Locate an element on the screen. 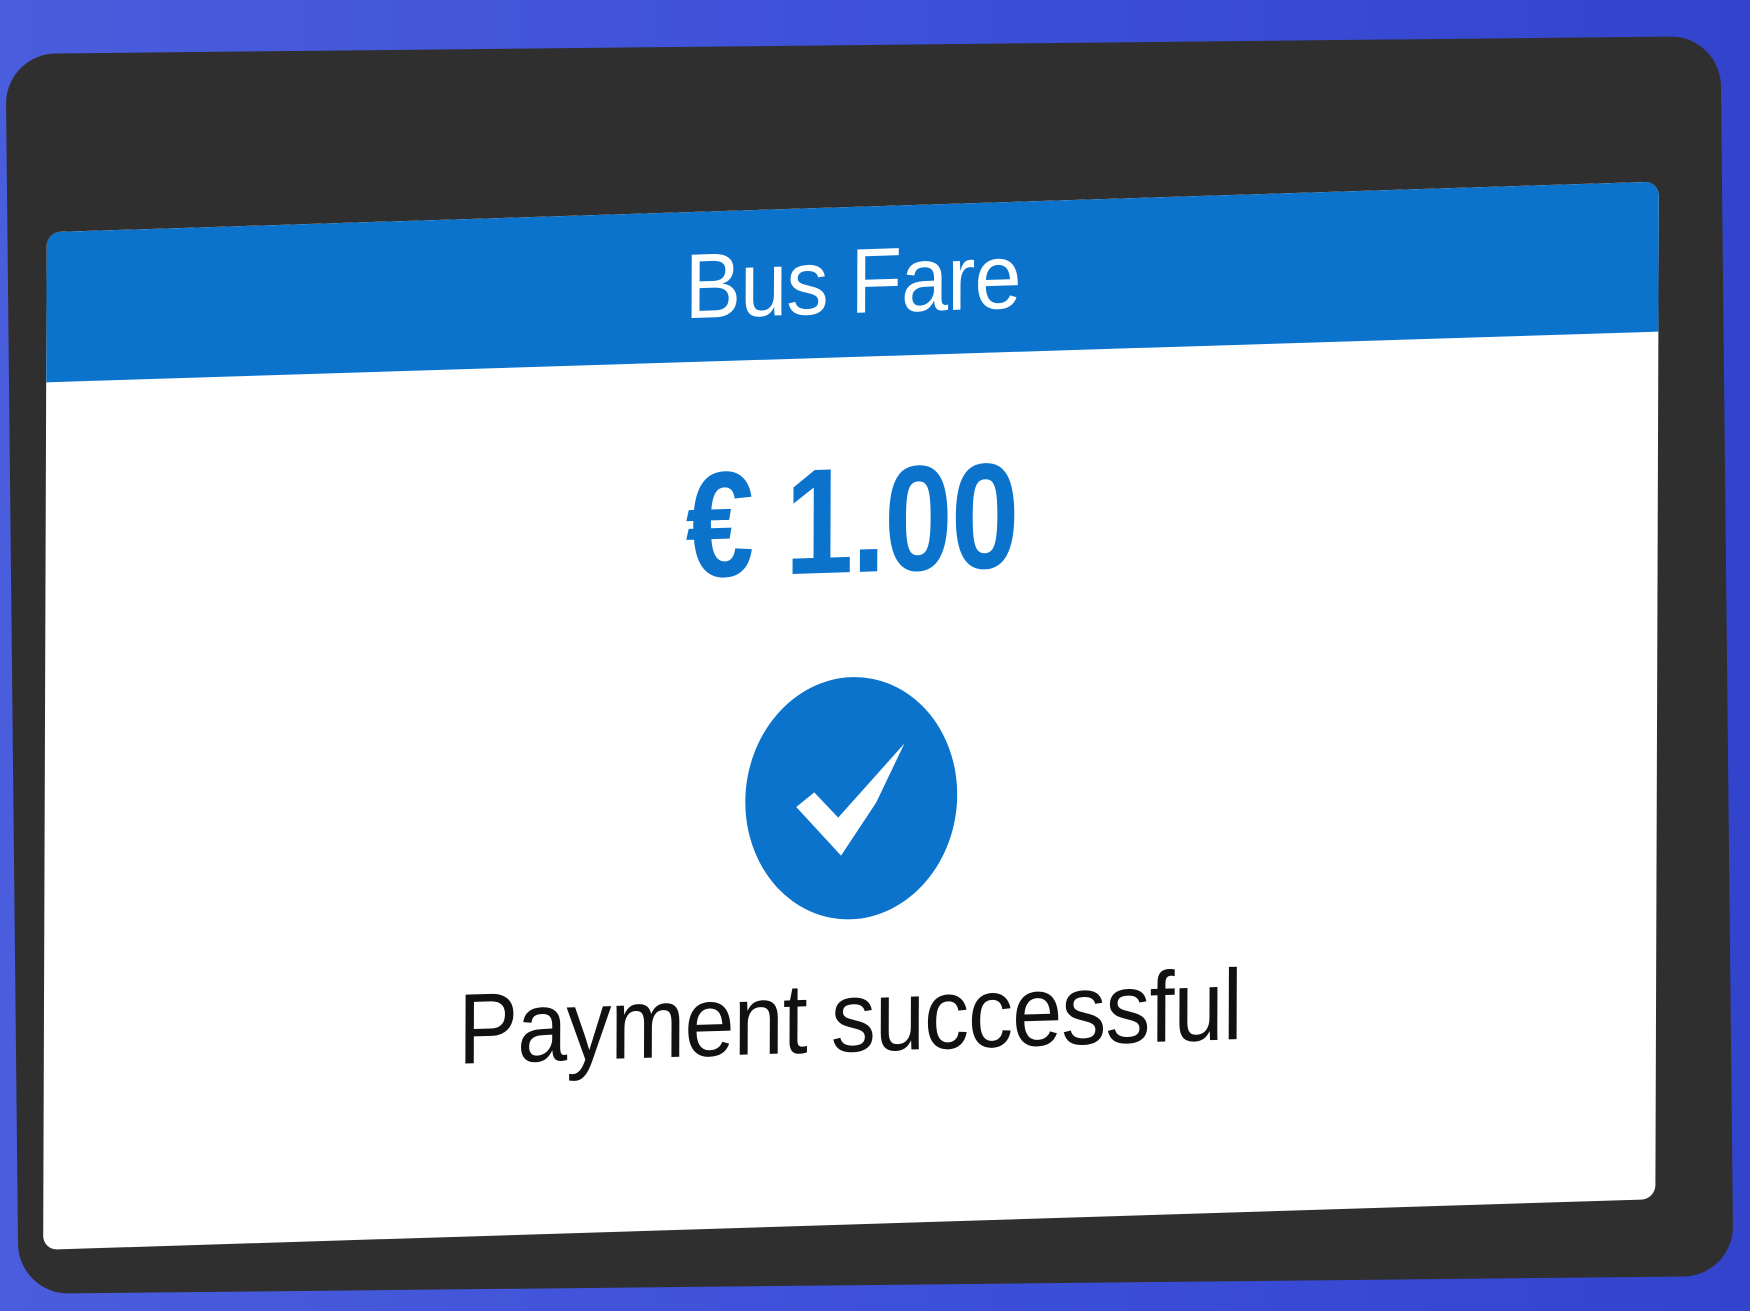 This screenshot has height=1311, width=1750. fare-amount: € 1.00 is located at coordinates (851, 520).